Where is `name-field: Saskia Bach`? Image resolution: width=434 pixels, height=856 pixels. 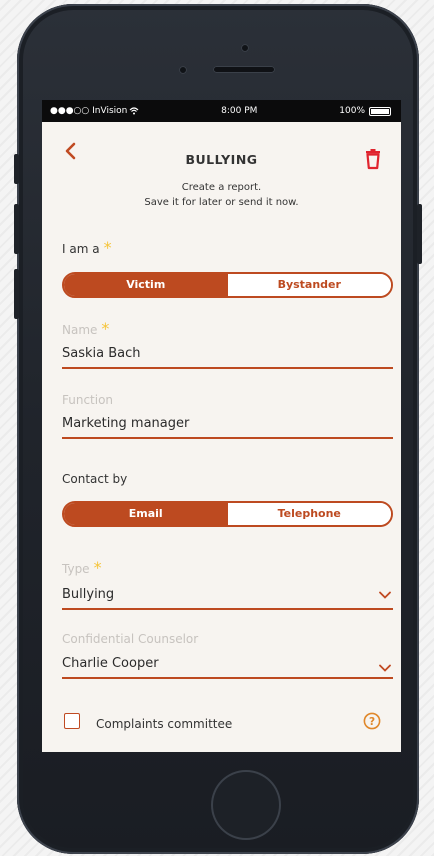
name-field: Saskia Bach is located at coordinates (227, 357).